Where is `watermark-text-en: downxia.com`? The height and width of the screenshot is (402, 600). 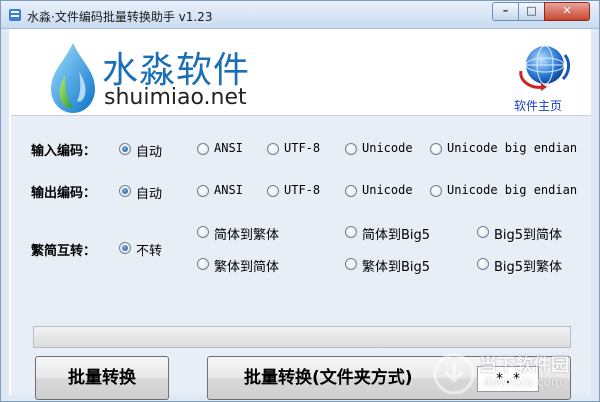
watermark-text-en: downxia.com is located at coordinates (523, 382).